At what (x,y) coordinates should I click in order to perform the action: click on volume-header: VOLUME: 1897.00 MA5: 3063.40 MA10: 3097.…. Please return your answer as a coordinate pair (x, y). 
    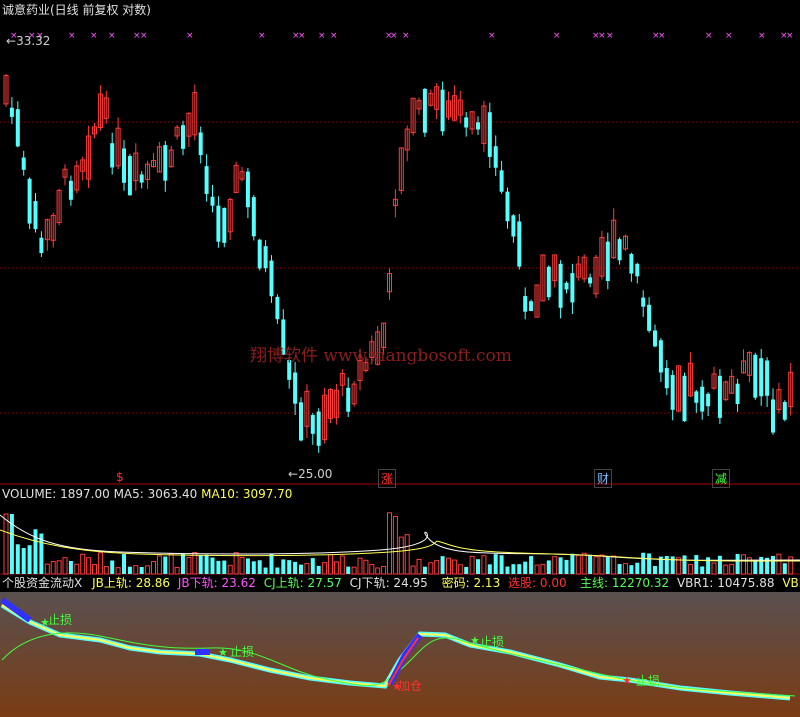
    Looking at the image, I should click on (147, 494).